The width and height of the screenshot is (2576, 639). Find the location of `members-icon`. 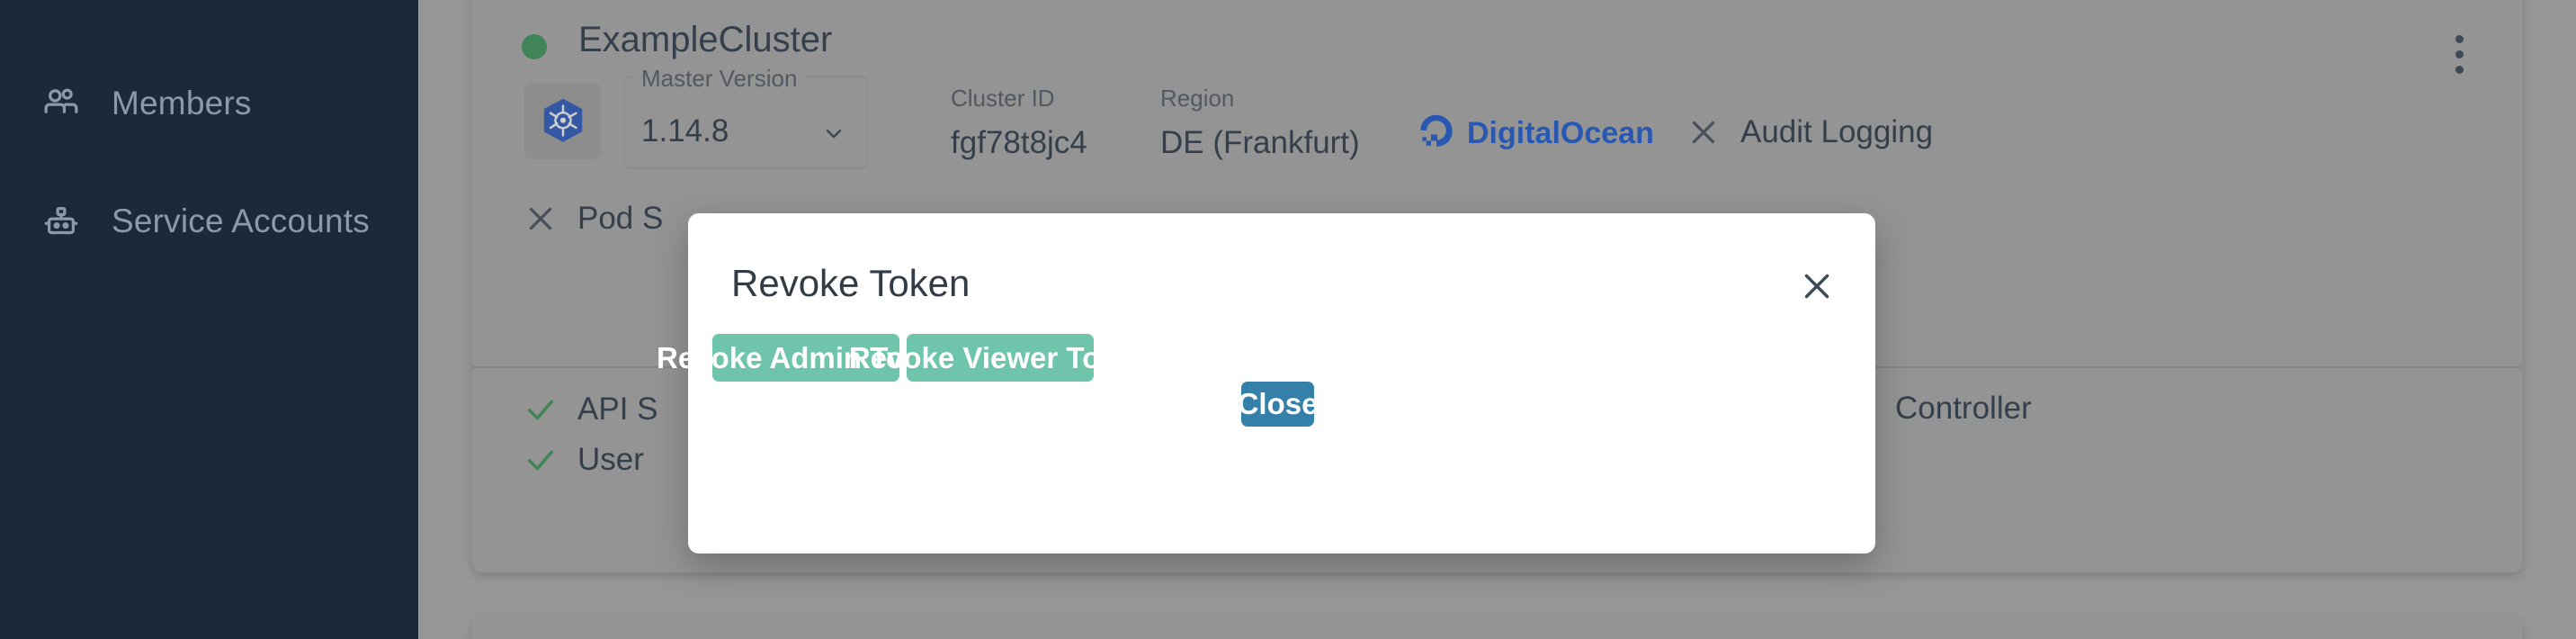

members-icon is located at coordinates (61, 103).